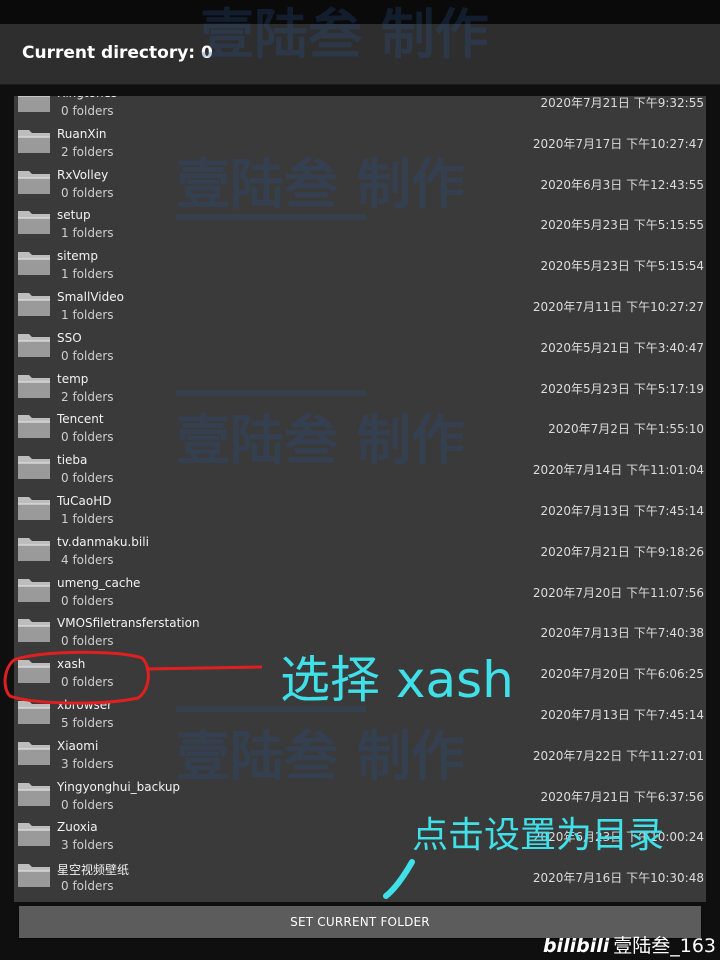 The height and width of the screenshot is (960, 720). What do you see at coordinates (622, 225) in the screenshot?
I see `folder-date: 2020年5月23日 下午5:15:55` at bounding box center [622, 225].